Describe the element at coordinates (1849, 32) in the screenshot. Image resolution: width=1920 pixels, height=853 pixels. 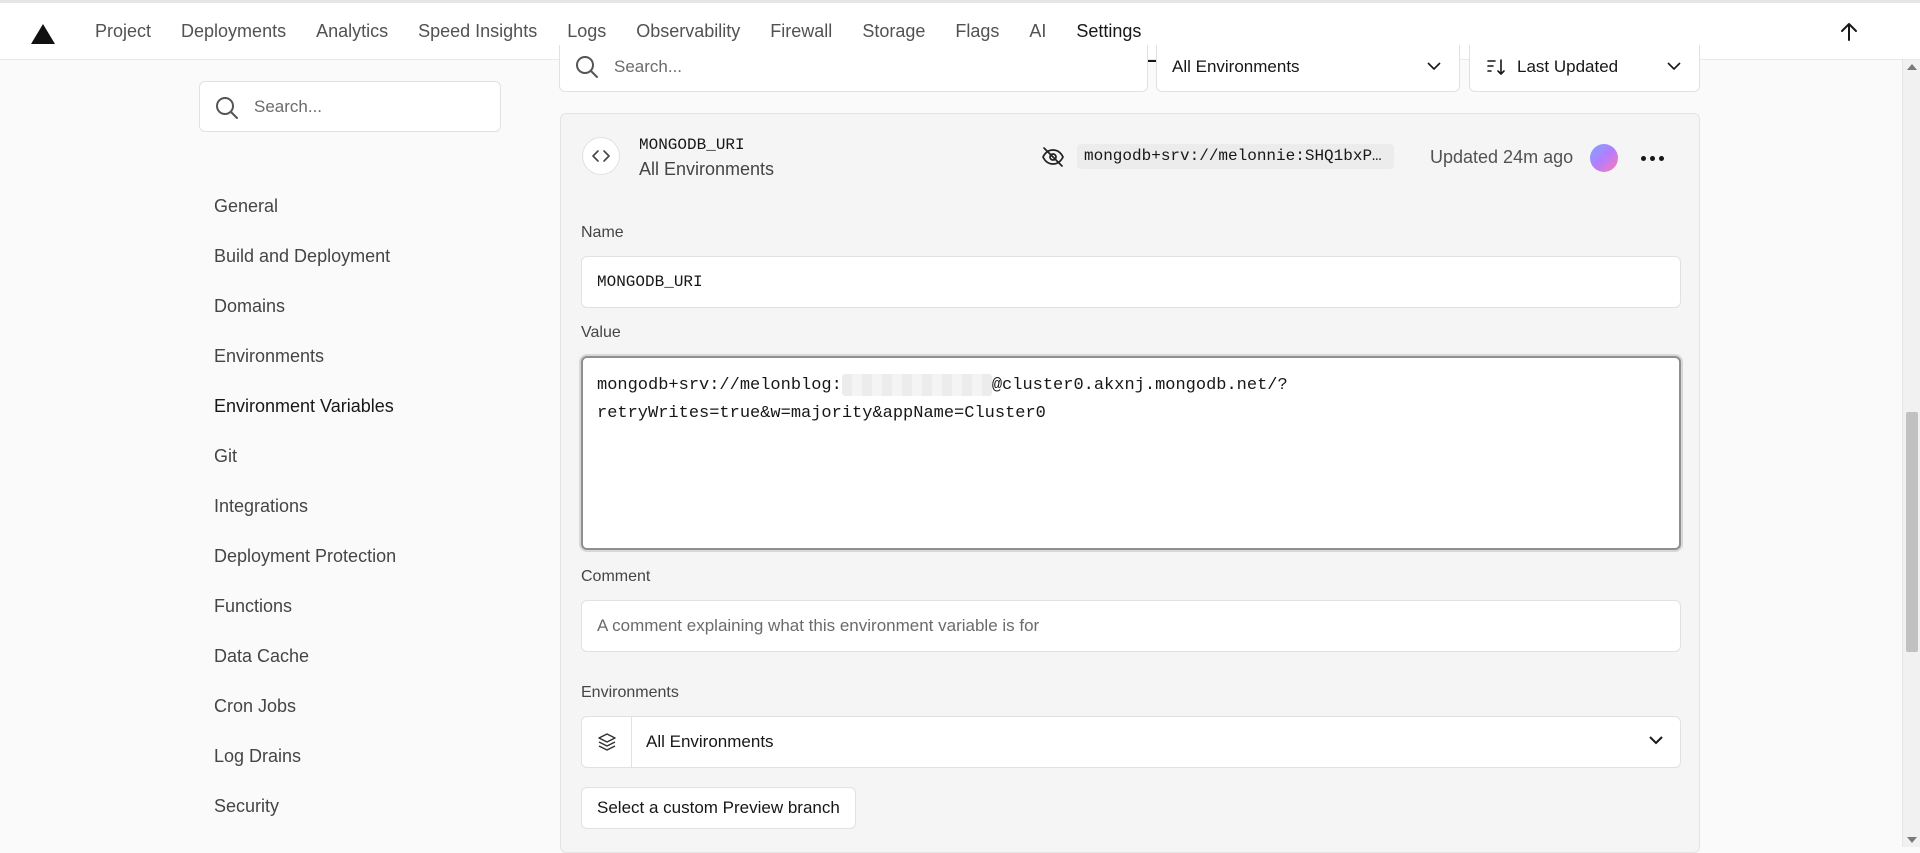
I see `scroll-to-top-icon` at that location.